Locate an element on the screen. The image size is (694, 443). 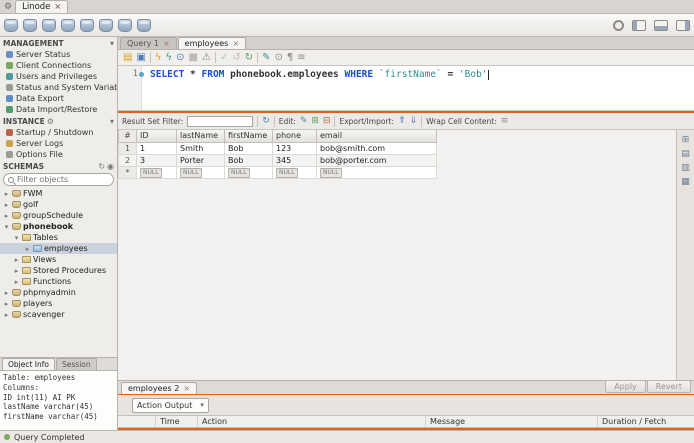
cell-email: bob@porter.com is located at coordinates (376, 160).